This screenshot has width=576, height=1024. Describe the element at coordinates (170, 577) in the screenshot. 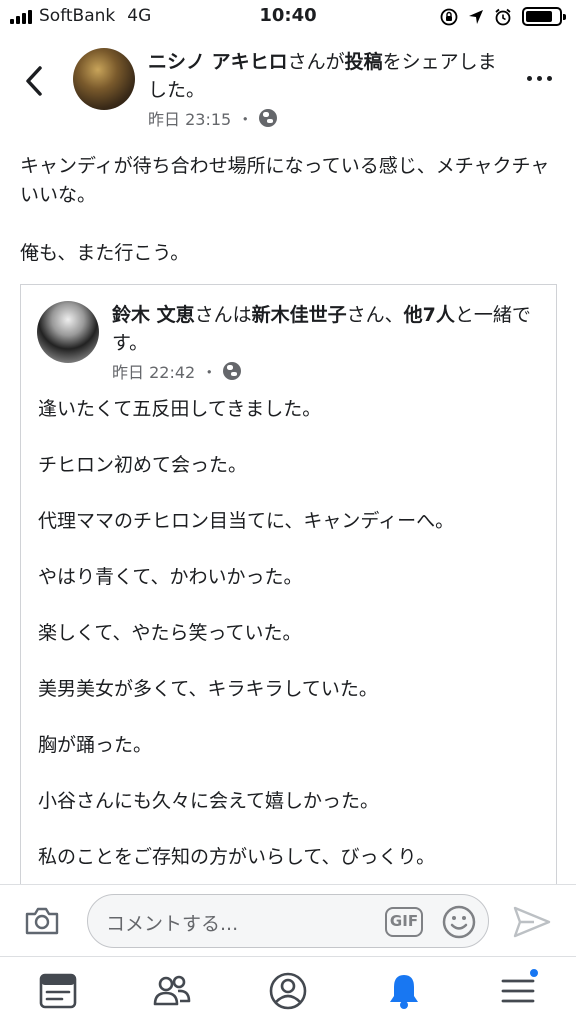

I see `shared-line: やはり青くて、かわいかった。` at that location.